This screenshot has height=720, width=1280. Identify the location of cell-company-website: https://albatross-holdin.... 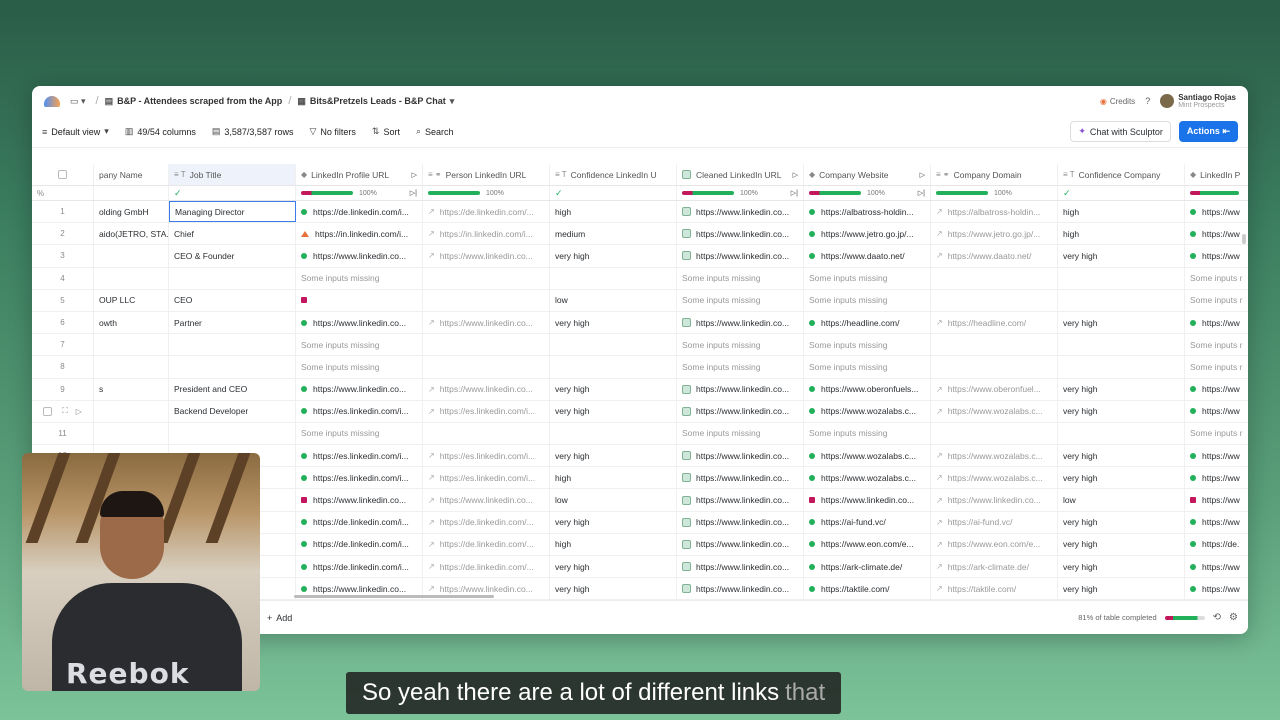
(867, 212).